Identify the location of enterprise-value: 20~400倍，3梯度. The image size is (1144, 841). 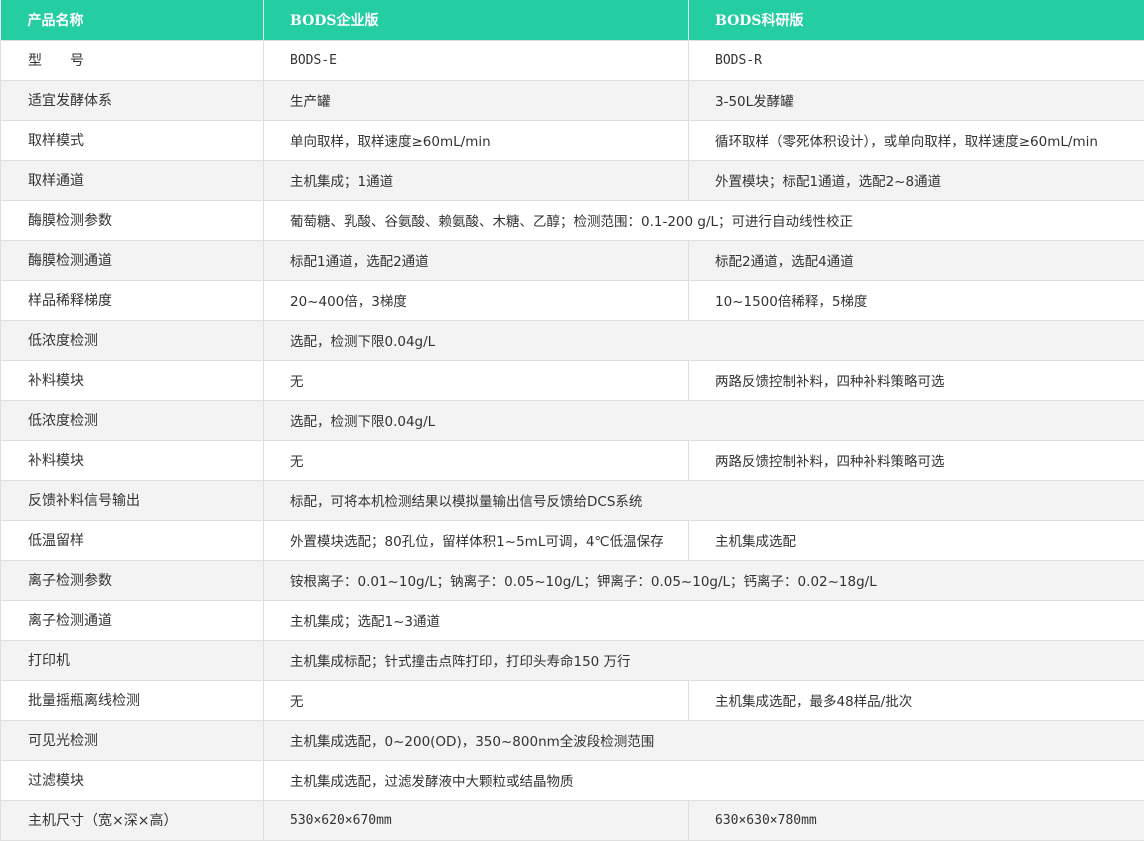
(476, 300).